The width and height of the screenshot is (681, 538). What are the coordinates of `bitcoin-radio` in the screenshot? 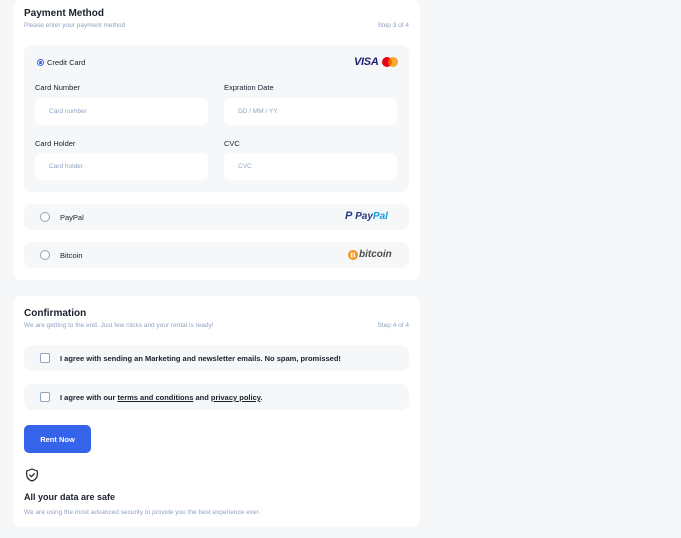 It's located at (45, 255).